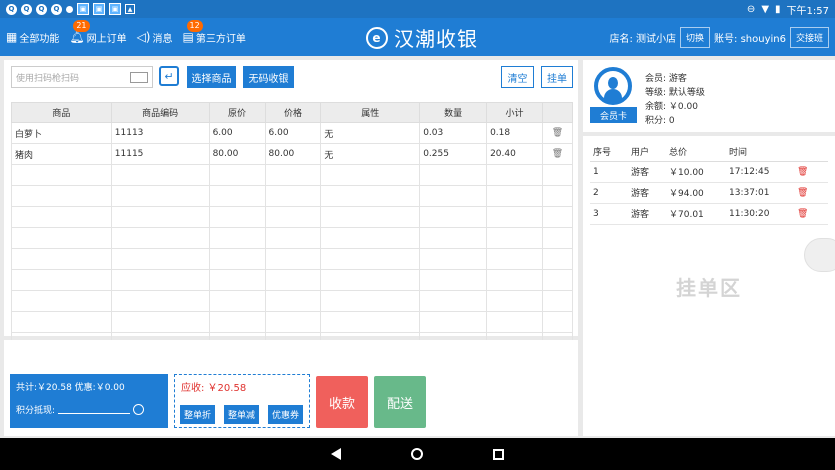 Image resolution: width=835 pixels, height=470 pixels. What do you see at coordinates (750, 39) in the screenshot?
I see `account-name: 账号: shouyin6` at bounding box center [750, 39].